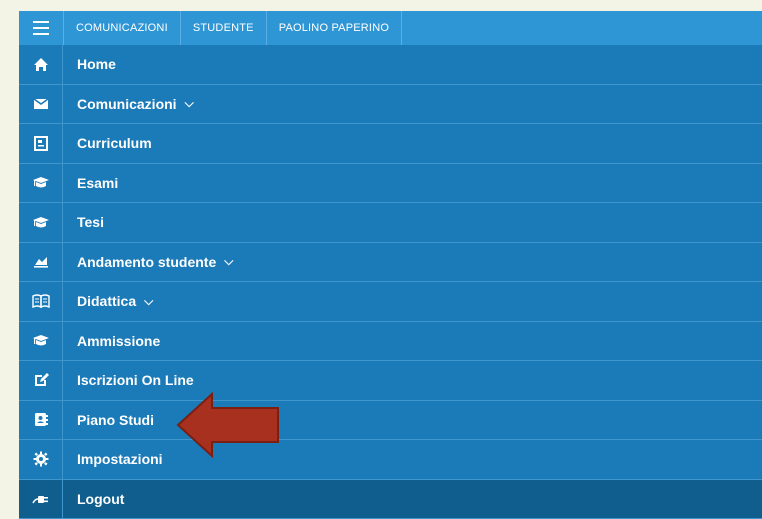  I want to click on menu-item-logout: Logout, so click(390, 499).